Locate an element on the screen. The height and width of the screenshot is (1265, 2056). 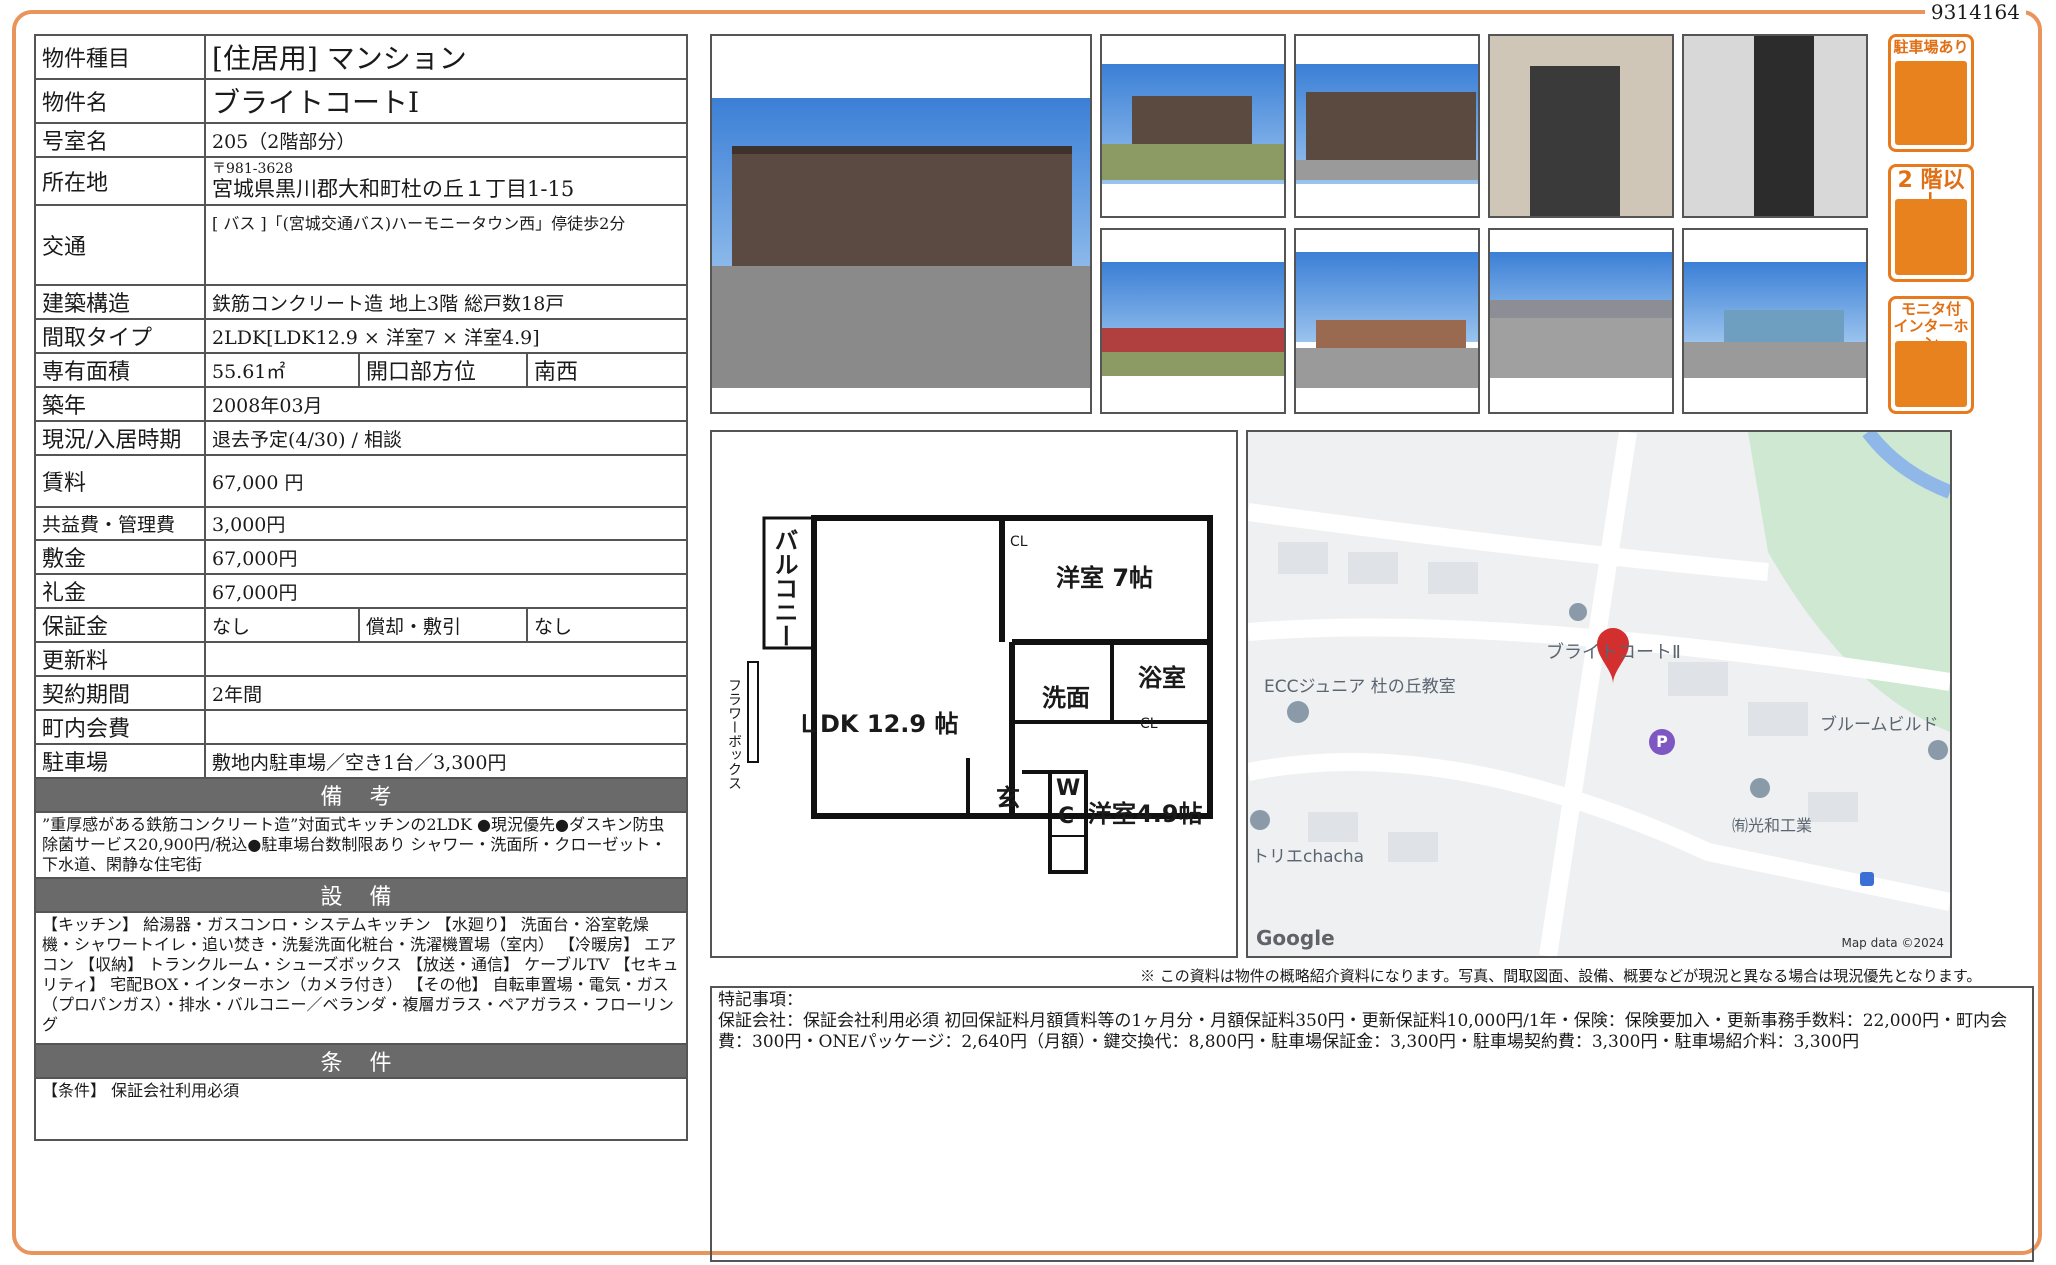
intercom-badge: モニタ付 インターホン is located at coordinates (1931, 355).